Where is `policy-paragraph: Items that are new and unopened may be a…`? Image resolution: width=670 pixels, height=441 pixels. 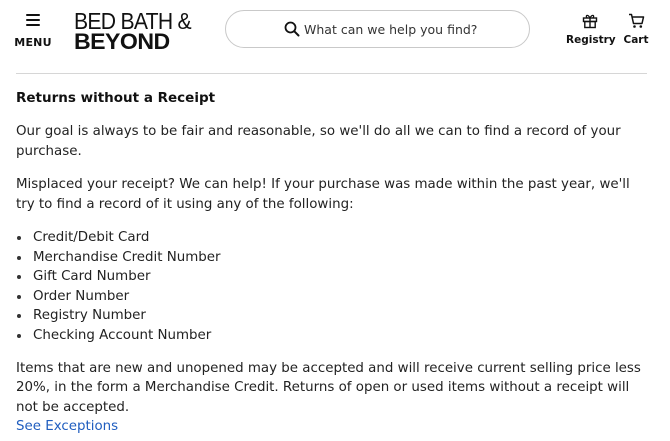
policy-paragraph: Items that are new and unopened may be a… is located at coordinates (328, 387).